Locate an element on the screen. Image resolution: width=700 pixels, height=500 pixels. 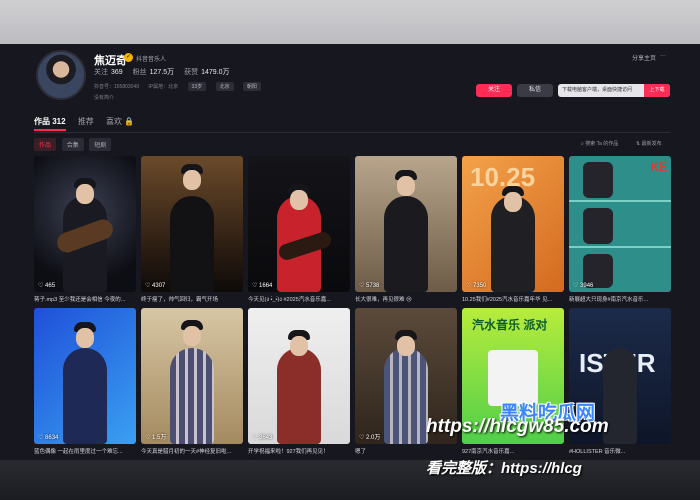
profile-tag: 北京 is located at coordinates (224, 86).